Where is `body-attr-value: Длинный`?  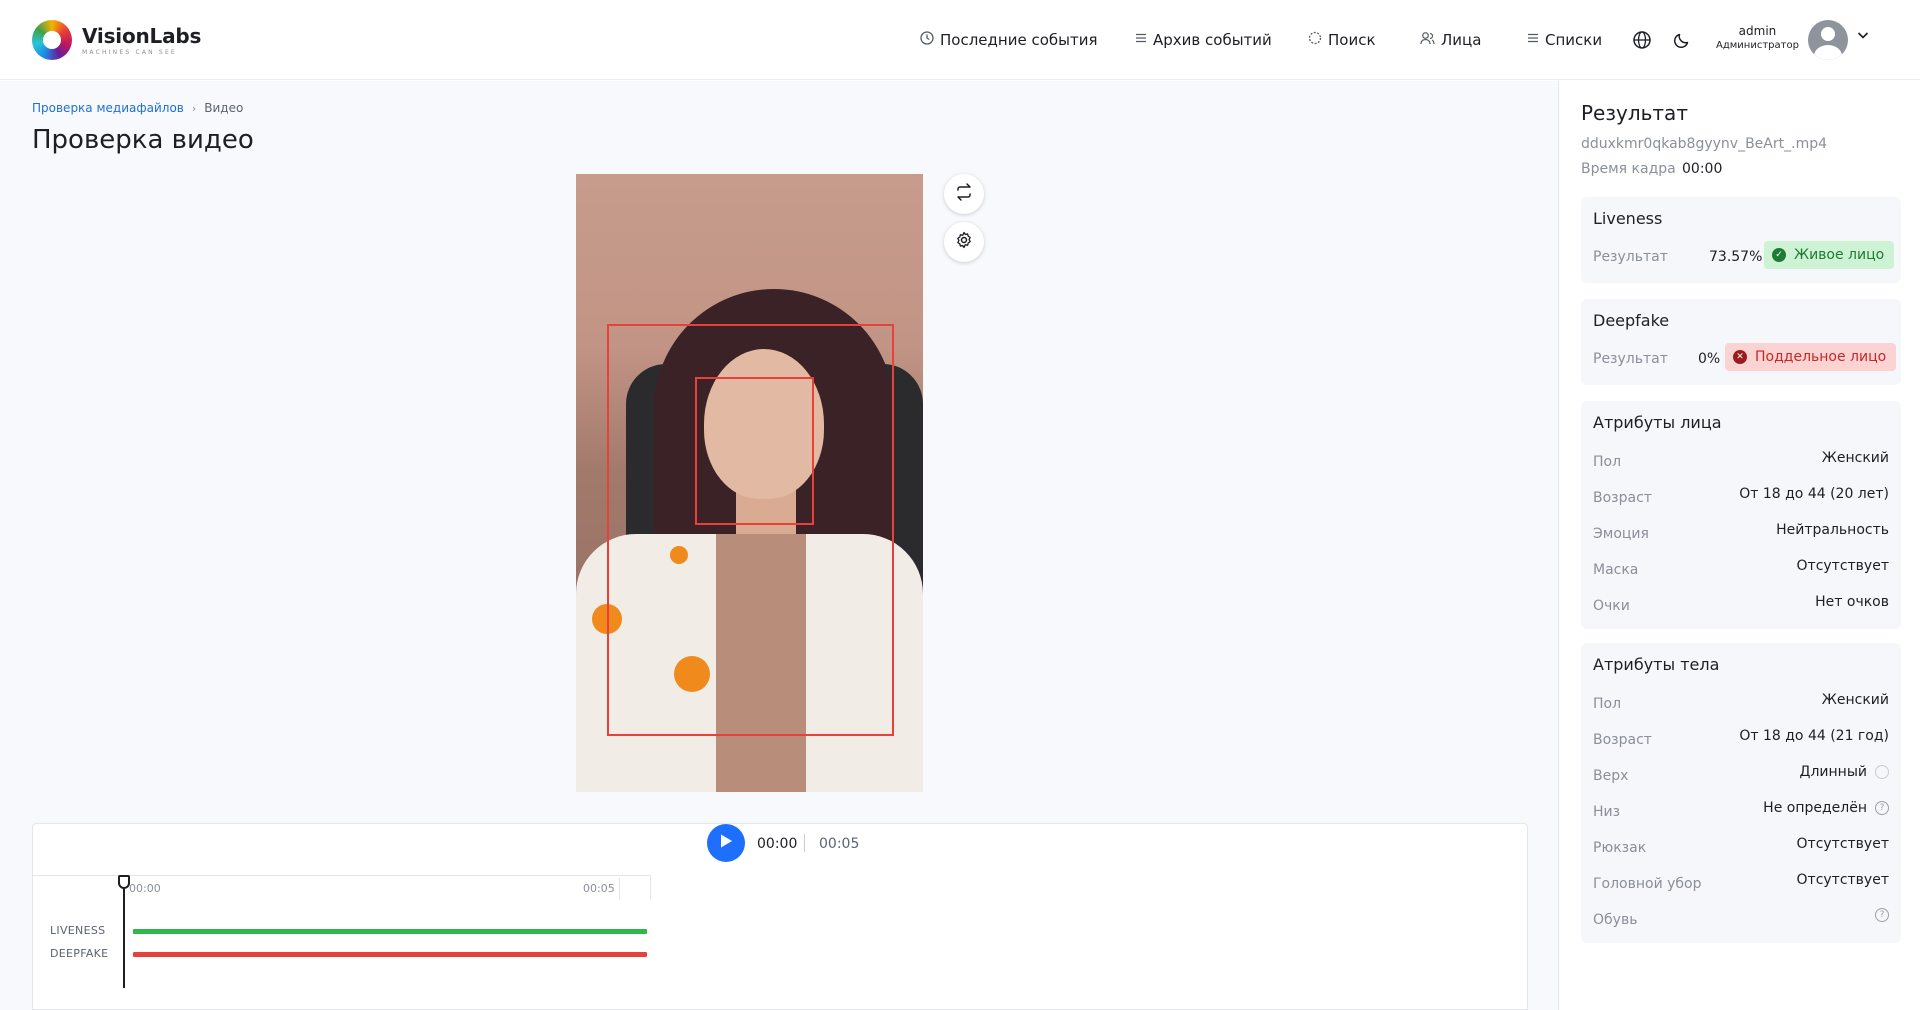 body-attr-value: Длинный is located at coordinates (1833, 772).